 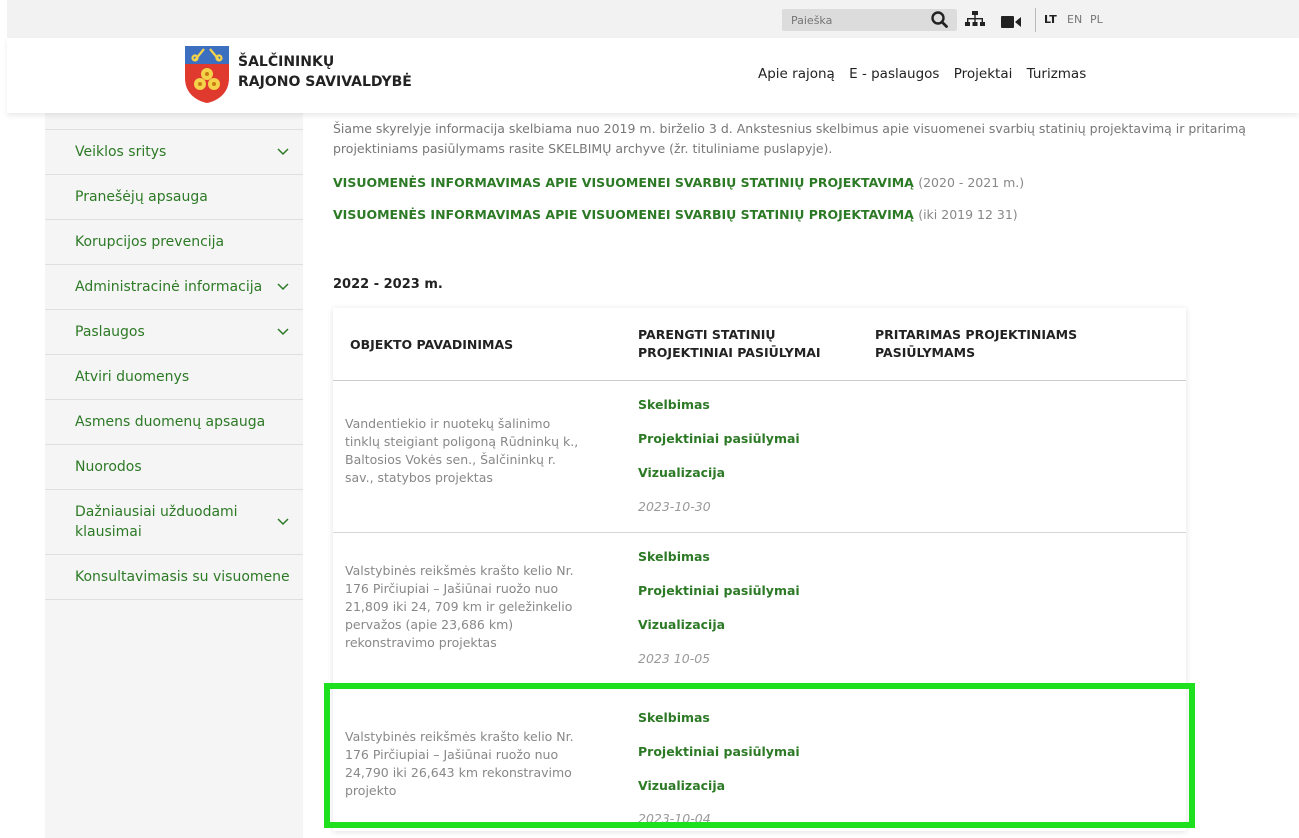 I want to click on link-years: (iki 2019 12 31), so click(x=968, y=214).